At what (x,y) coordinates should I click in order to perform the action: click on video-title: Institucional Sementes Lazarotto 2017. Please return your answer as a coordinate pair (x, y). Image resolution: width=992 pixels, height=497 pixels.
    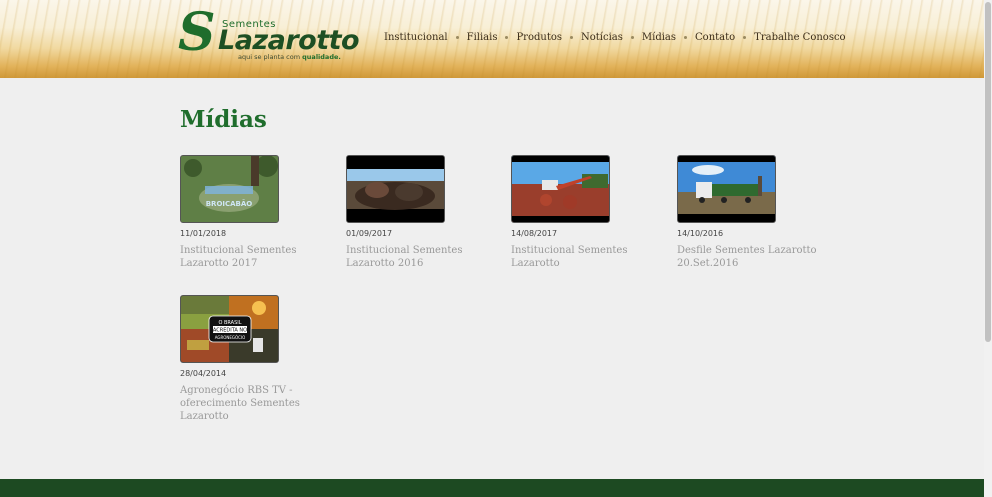
    Looking at the image, I should click on (250, 257).